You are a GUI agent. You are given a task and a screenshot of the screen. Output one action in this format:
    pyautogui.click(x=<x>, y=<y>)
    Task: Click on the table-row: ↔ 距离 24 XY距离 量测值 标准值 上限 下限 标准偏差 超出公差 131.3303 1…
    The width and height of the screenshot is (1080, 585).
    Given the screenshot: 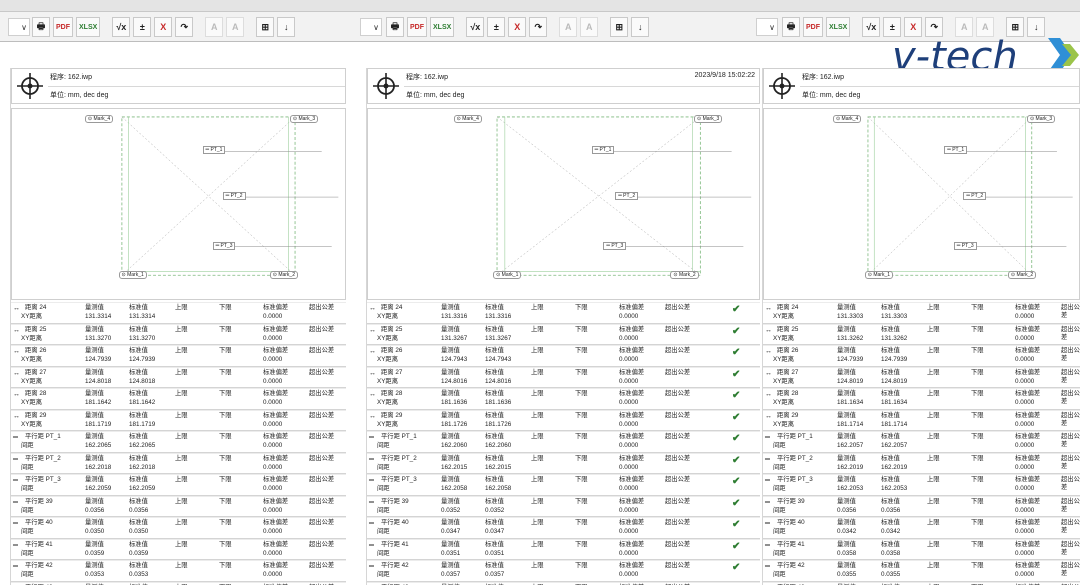 What is the action you would take?
    pyautogui.click(x=921, y=313)
    